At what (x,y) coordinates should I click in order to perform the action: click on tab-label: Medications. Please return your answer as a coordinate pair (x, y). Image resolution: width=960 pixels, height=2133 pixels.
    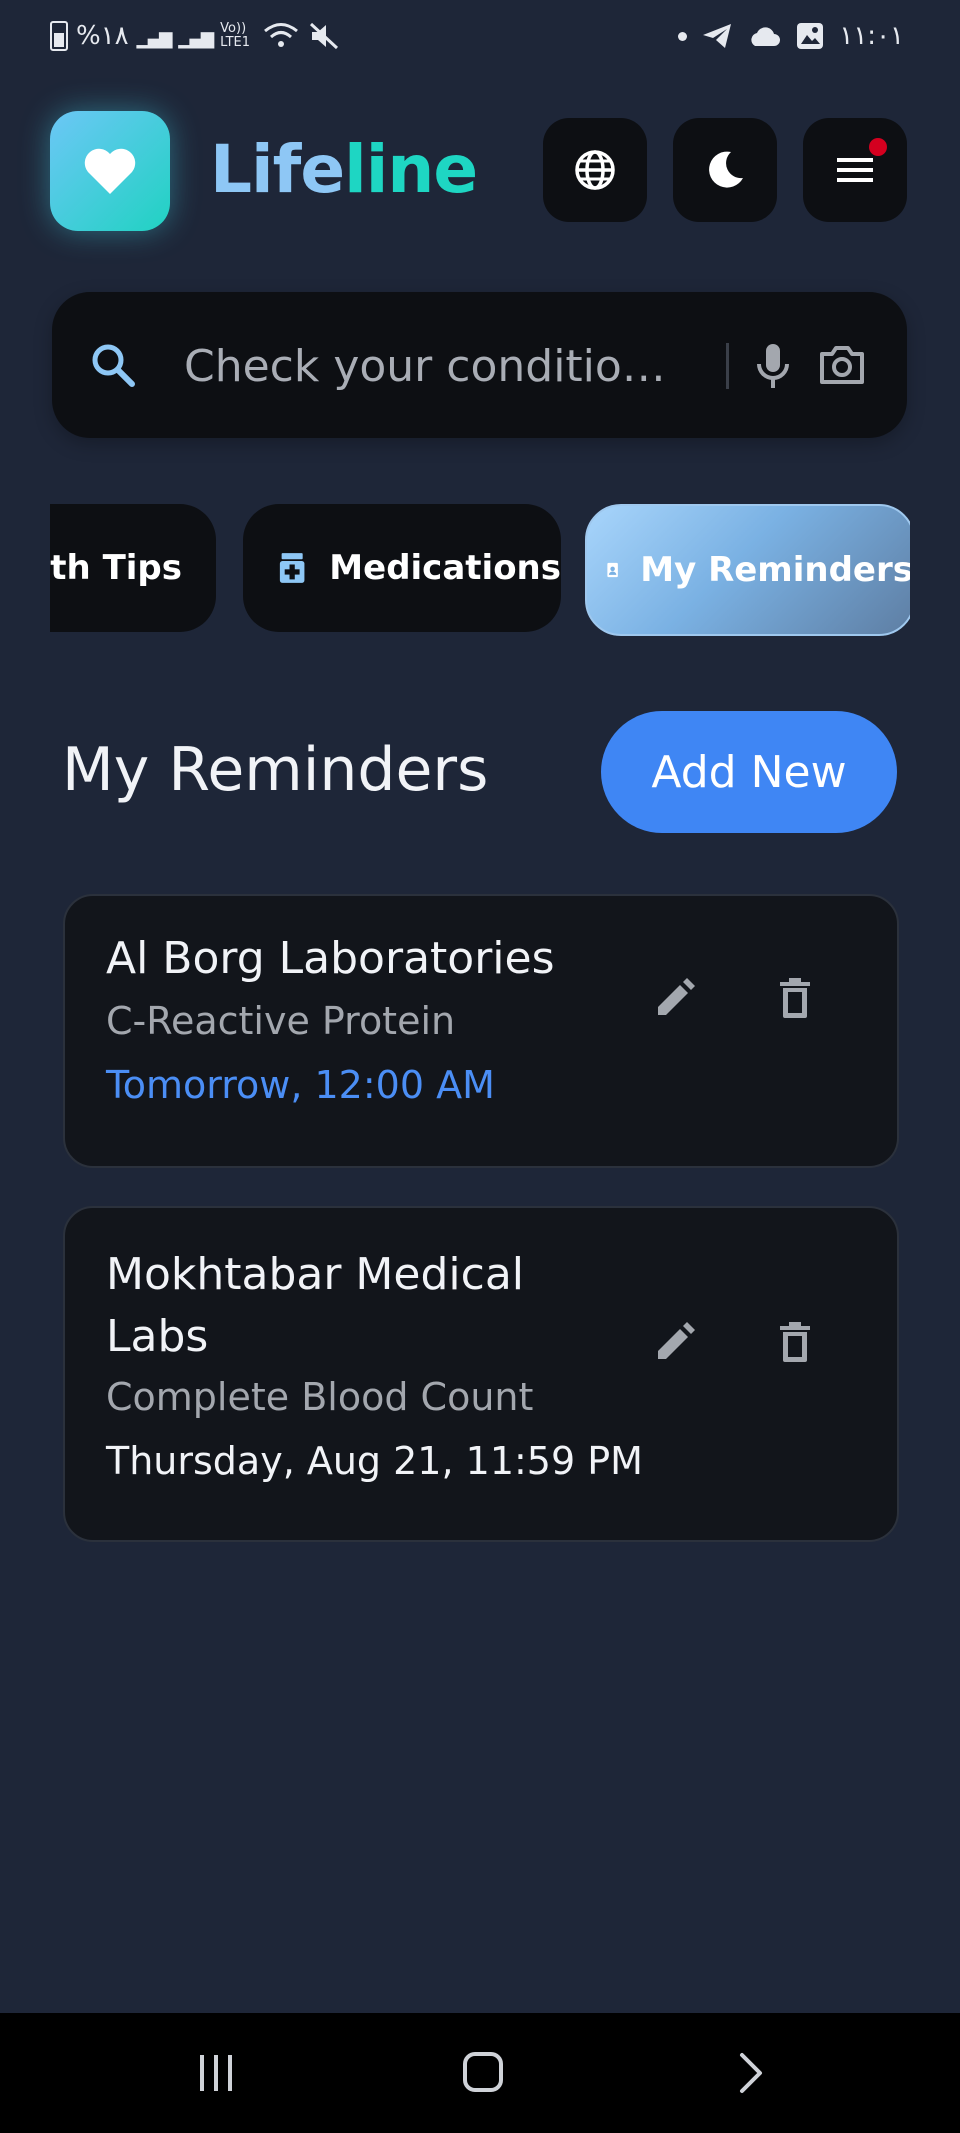
    Looking at the image, I should click on (445, 568).